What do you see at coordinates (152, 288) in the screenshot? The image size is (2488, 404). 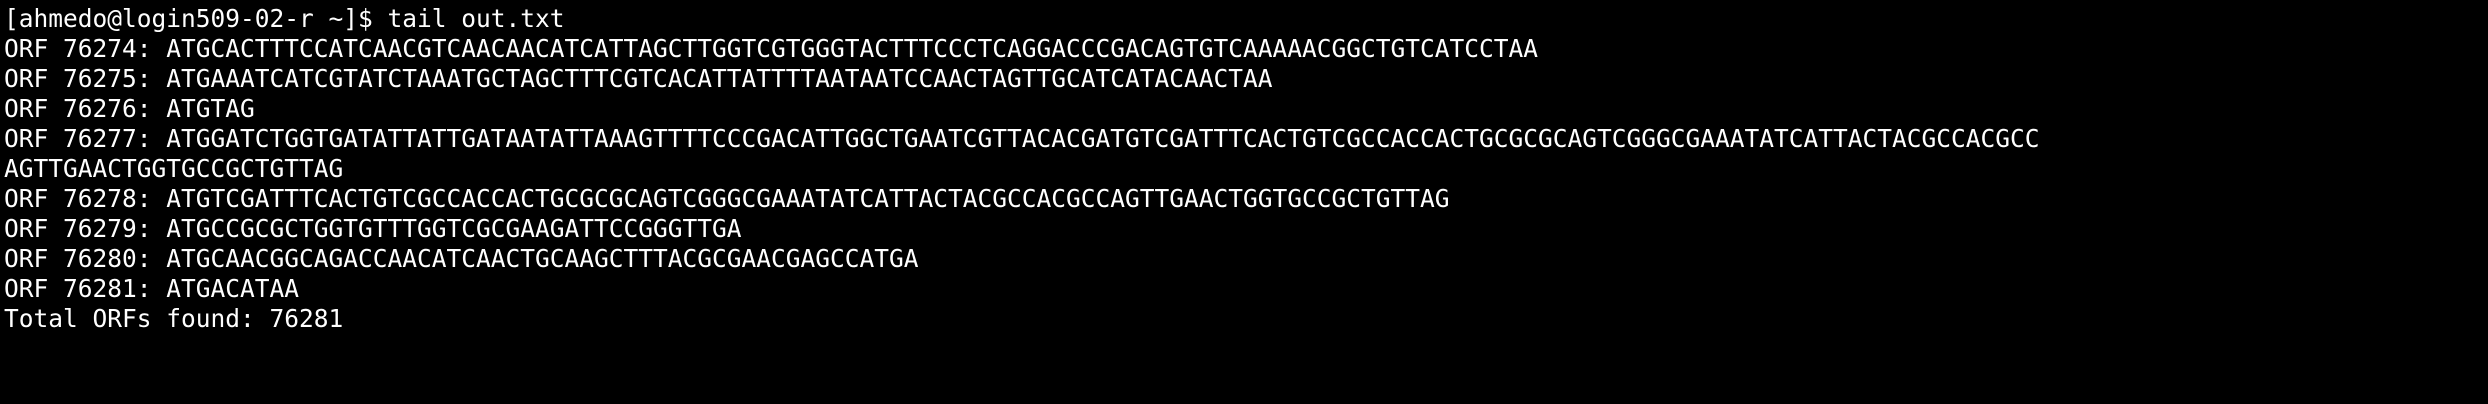 I see `output-line-orf-76281: ORF 76281: ATGACATAA` at bounding box center [152, 288].